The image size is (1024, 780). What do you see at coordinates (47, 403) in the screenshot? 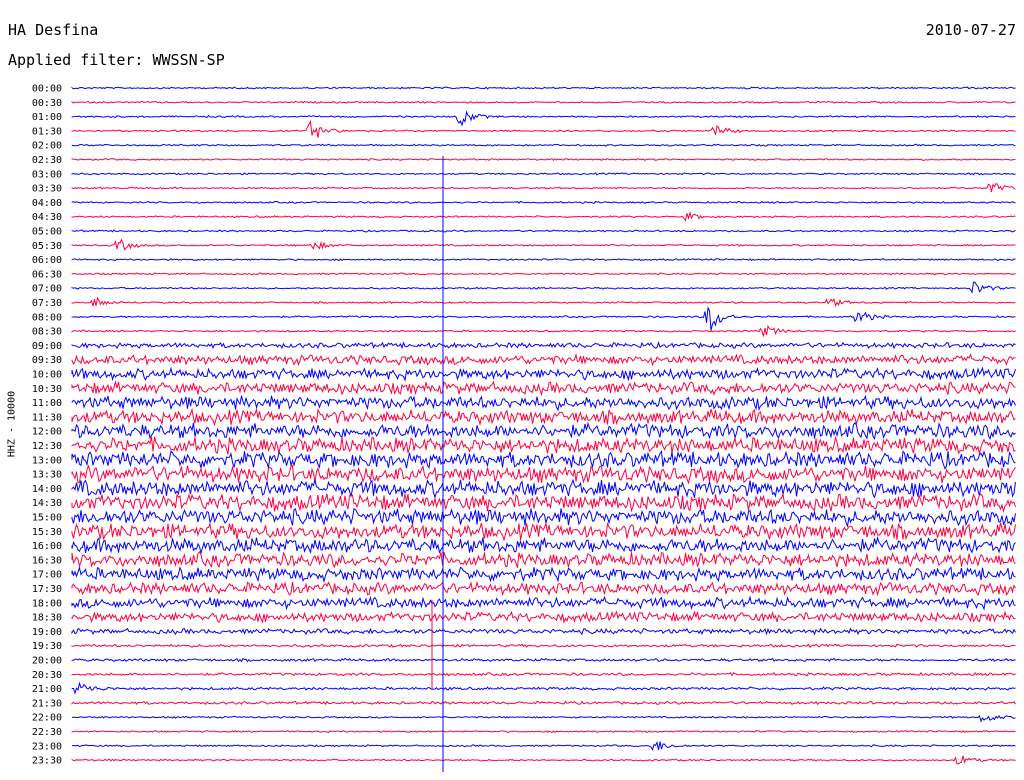
I see `row-time-label: 11:00` at bounding box center [47, 403].